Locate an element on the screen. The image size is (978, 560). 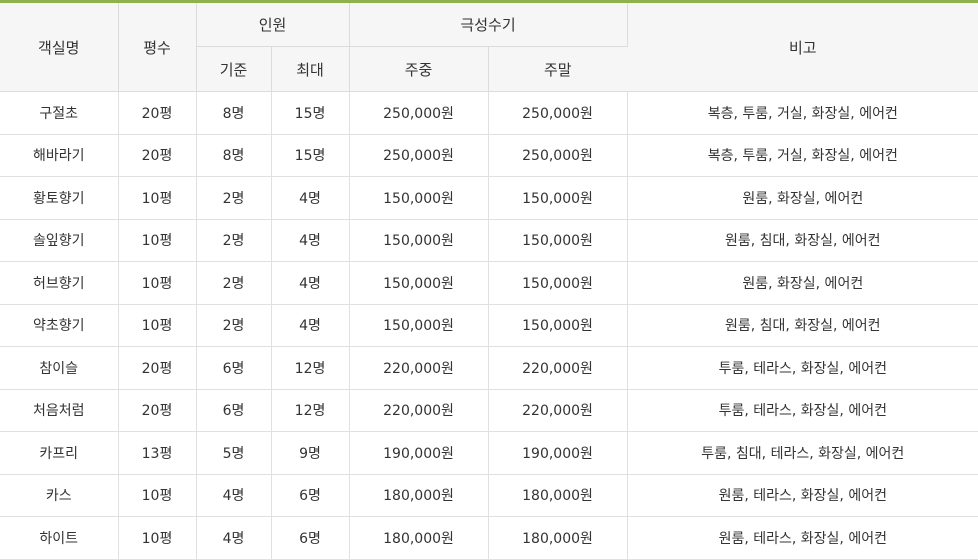
cell-room-name: 구절초 is located at coordinates (59, 113).